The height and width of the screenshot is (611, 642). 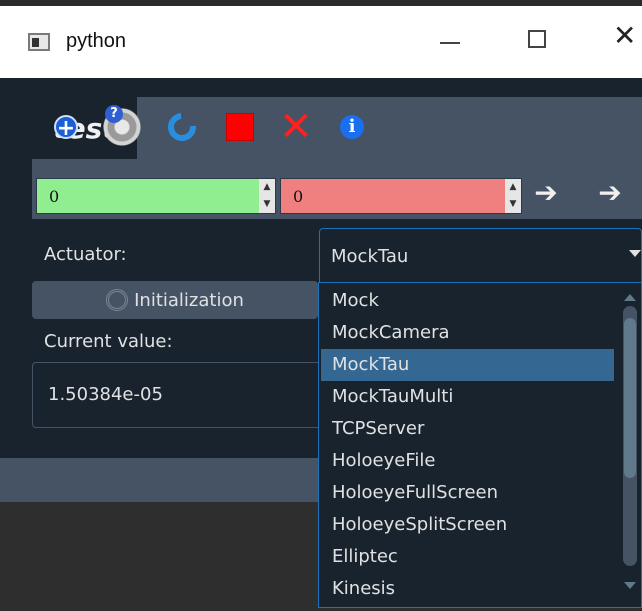 I want to click on list-item: Kinesis, so click(x=467, y=589).